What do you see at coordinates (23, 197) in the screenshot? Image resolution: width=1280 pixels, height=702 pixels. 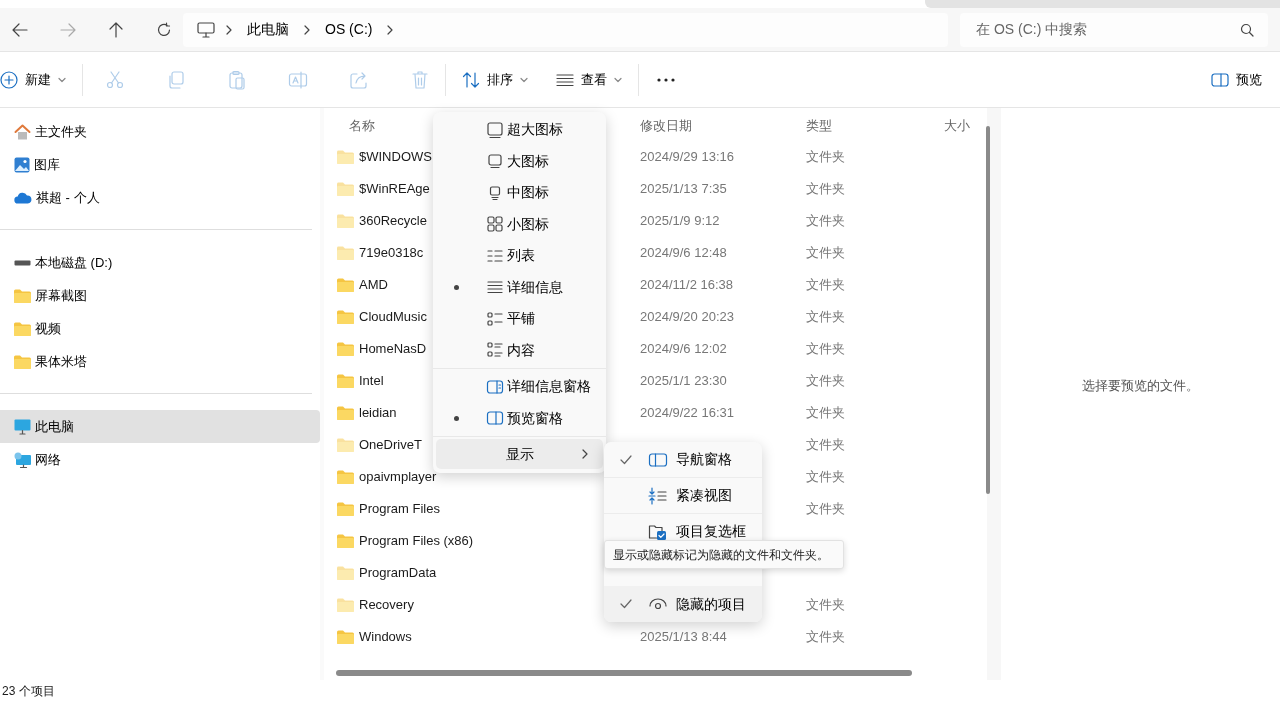 I see `cloud-icon` at bounding box center [23, 197].